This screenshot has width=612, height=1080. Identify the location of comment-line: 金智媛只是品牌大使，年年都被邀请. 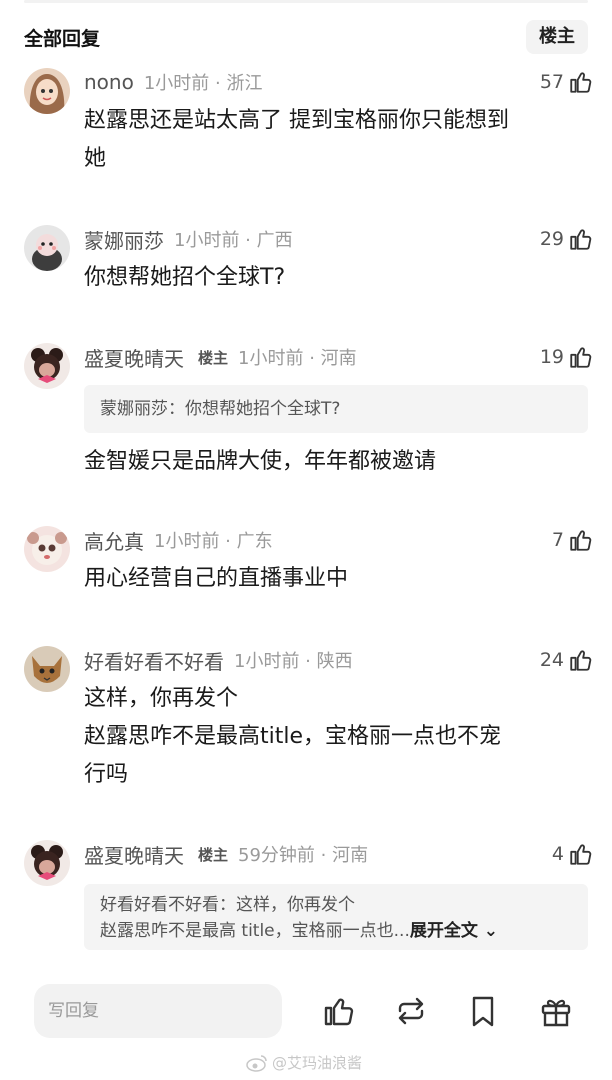
(260, 461).